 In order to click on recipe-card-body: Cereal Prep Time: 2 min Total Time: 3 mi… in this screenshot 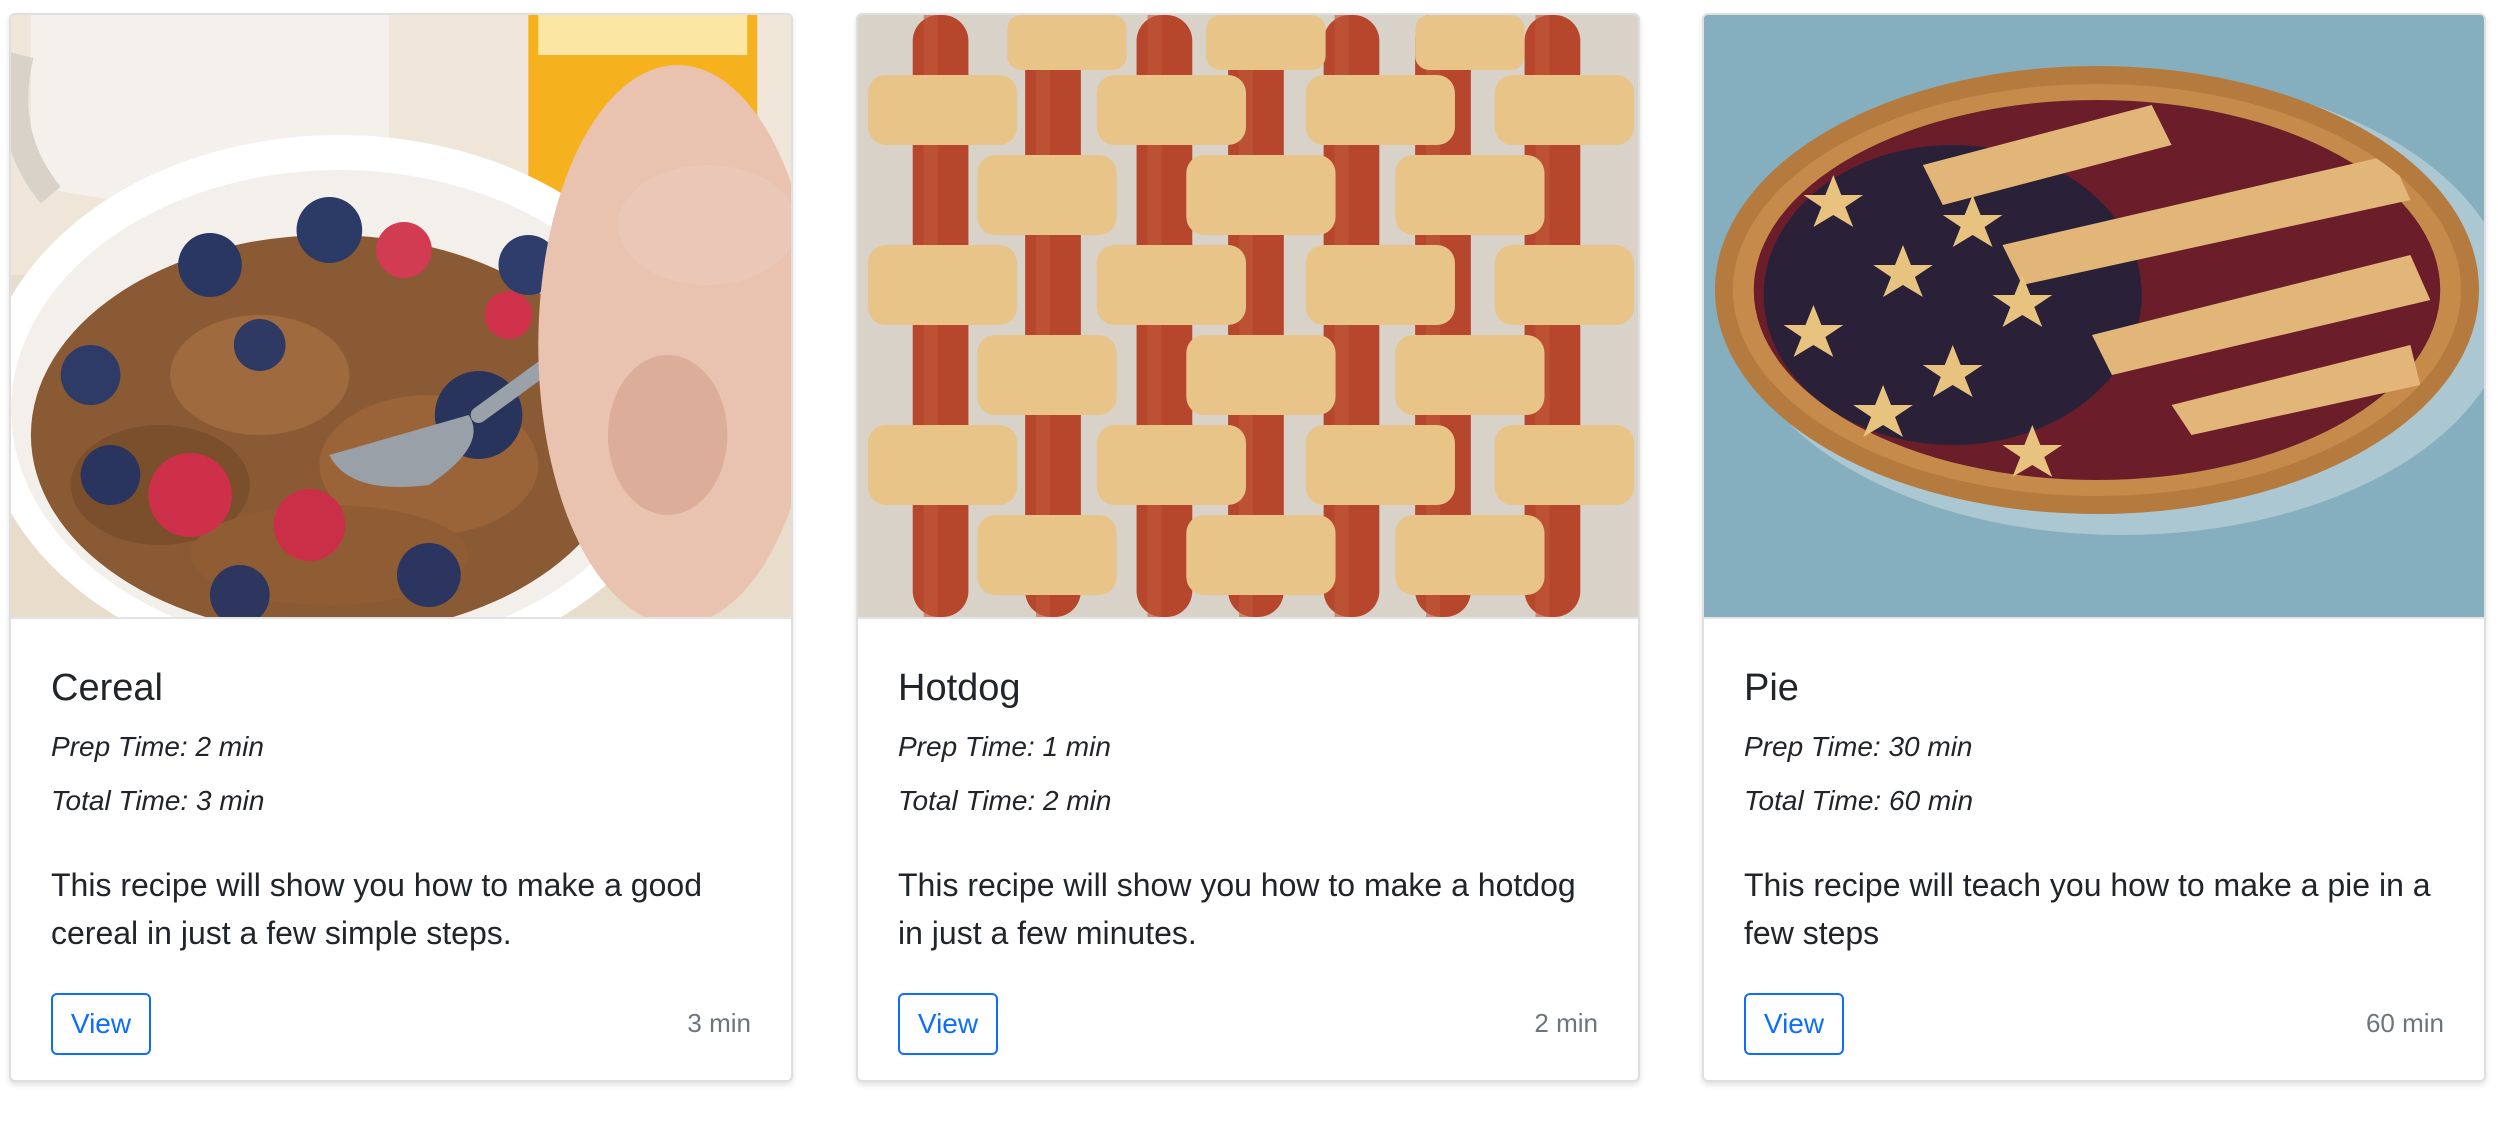, I will do `click(401, 848)`.